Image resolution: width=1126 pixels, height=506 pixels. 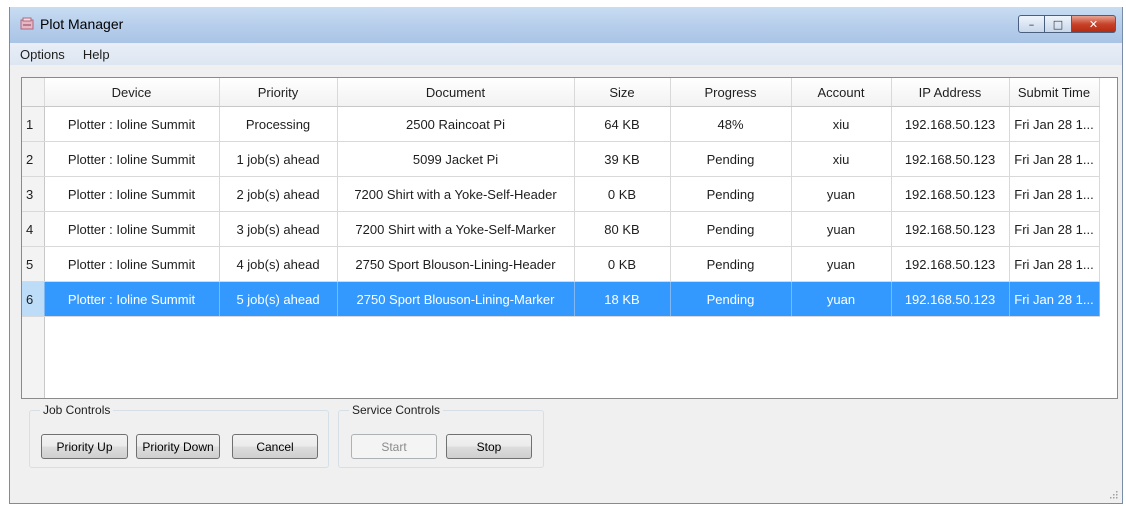 I want to click on cell-priority: 4 job(s) ahead, so click(x=278, y=264).